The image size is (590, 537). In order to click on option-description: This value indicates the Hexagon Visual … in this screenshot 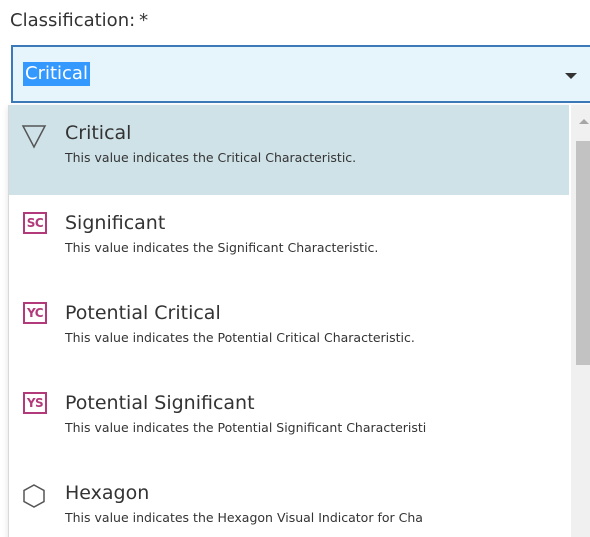, I will do `click(244, 517)`.